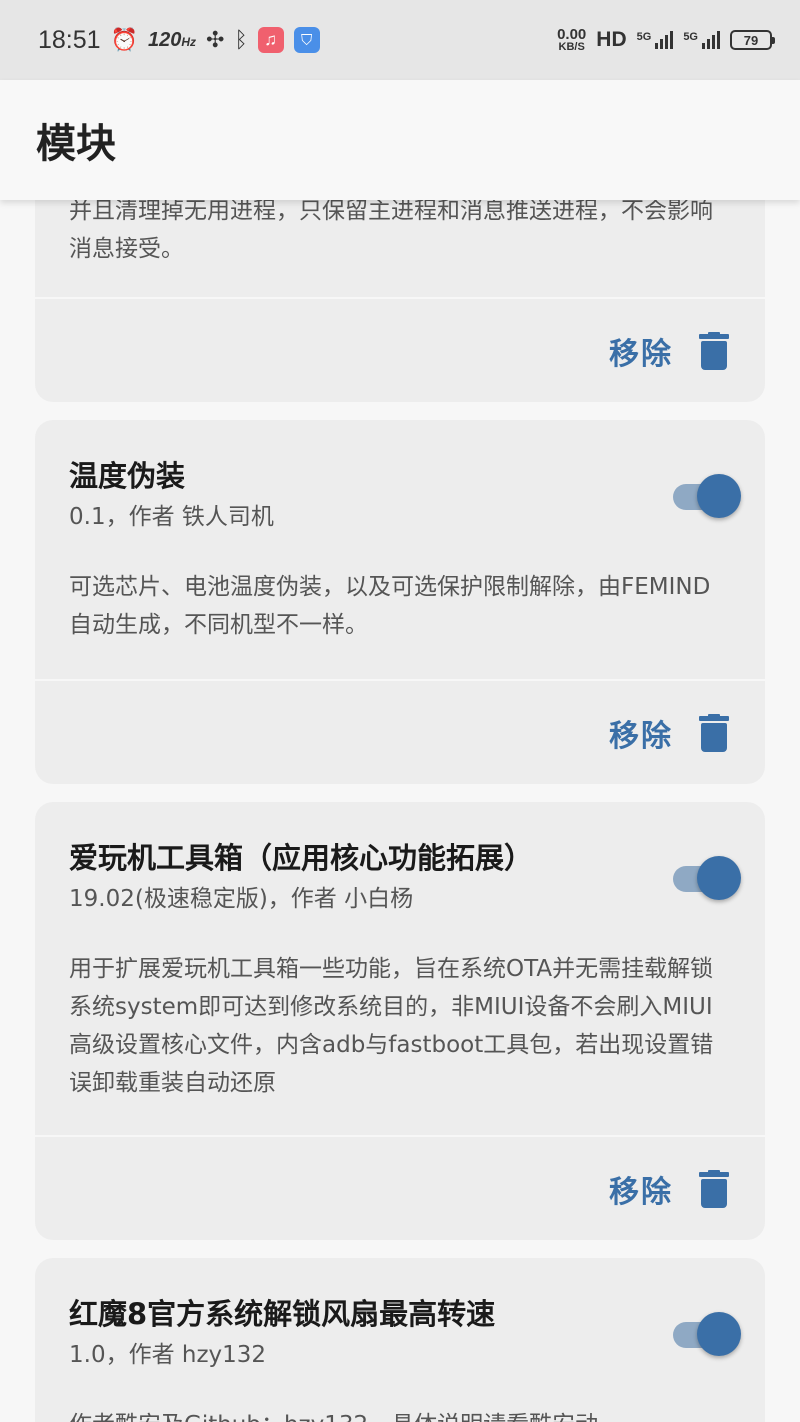  What do you see at coordinates (127, 476) in the screenshot?
I see `module-title: 温度伪装` at bounding box center [127, 476].